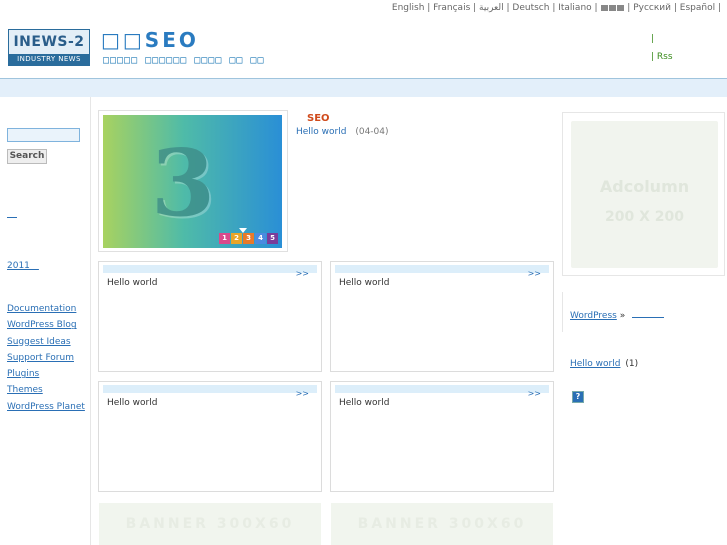 The width and height of the screenshot is (727, 545). Describe the element at coordinates (644, 186) in the screenshot. I see `ad-label: Adcolumn` at that location.